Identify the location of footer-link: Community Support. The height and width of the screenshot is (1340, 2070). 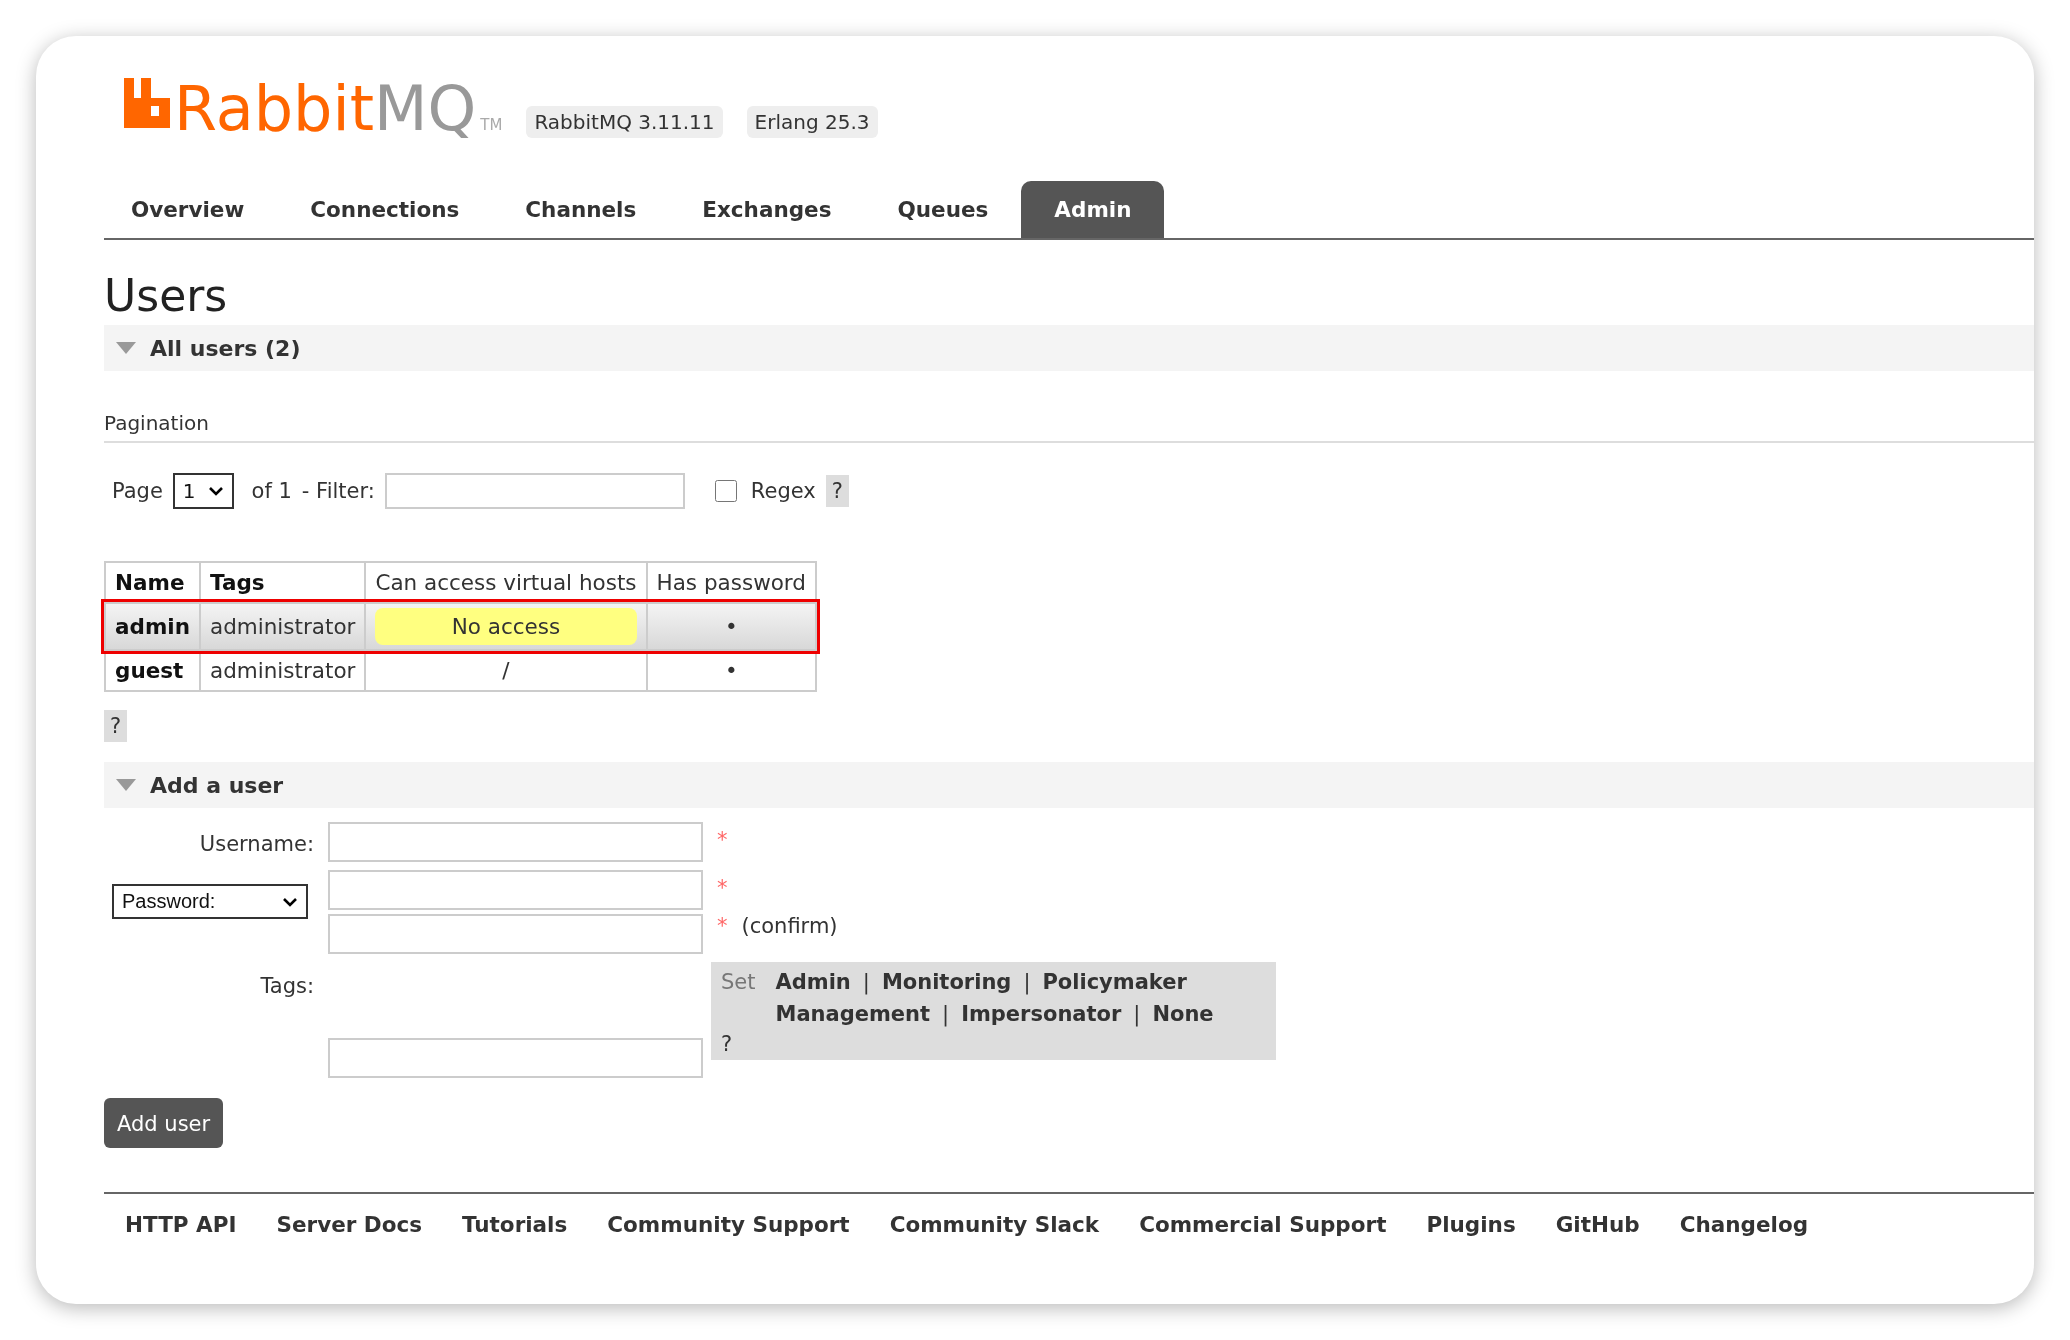
(728, 1224).